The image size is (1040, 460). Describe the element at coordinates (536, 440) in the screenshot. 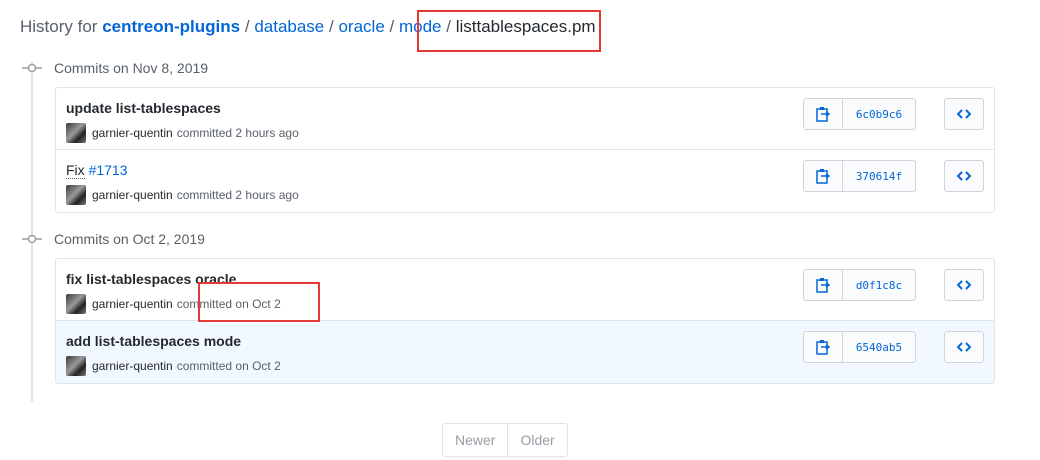

I see `older-button: Older` at that location.